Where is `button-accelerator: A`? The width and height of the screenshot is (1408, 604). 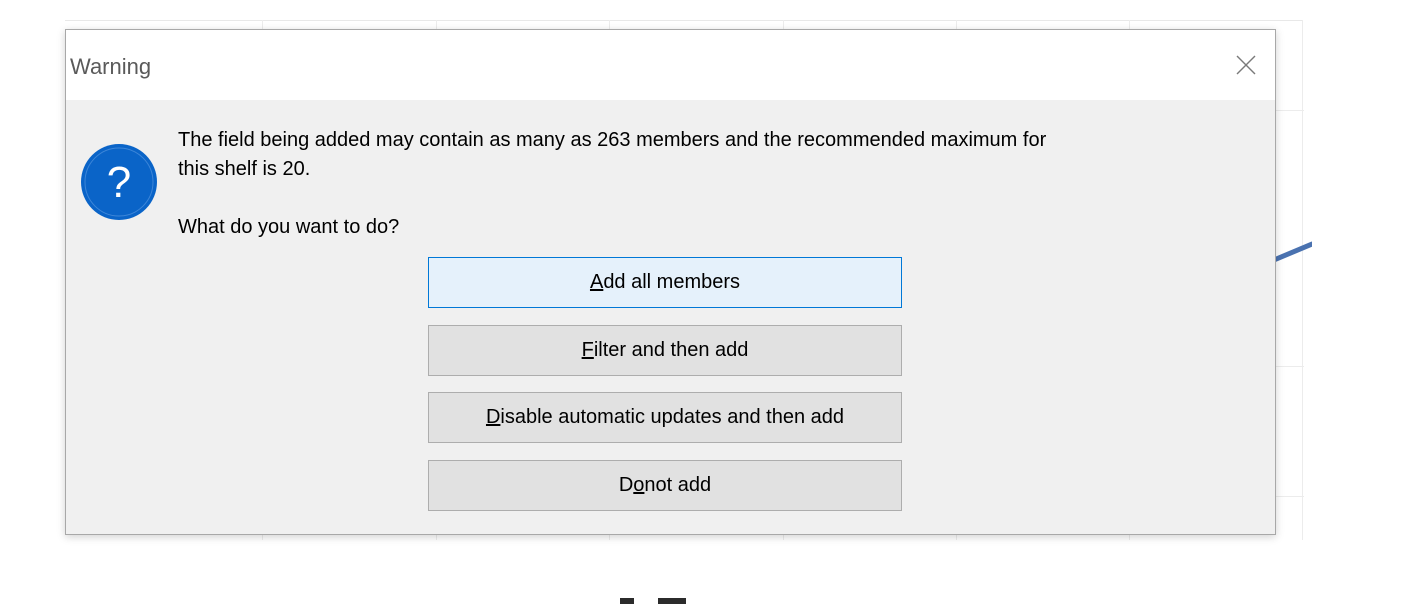
button-accelerator: A is located at coordinates (596, 282).